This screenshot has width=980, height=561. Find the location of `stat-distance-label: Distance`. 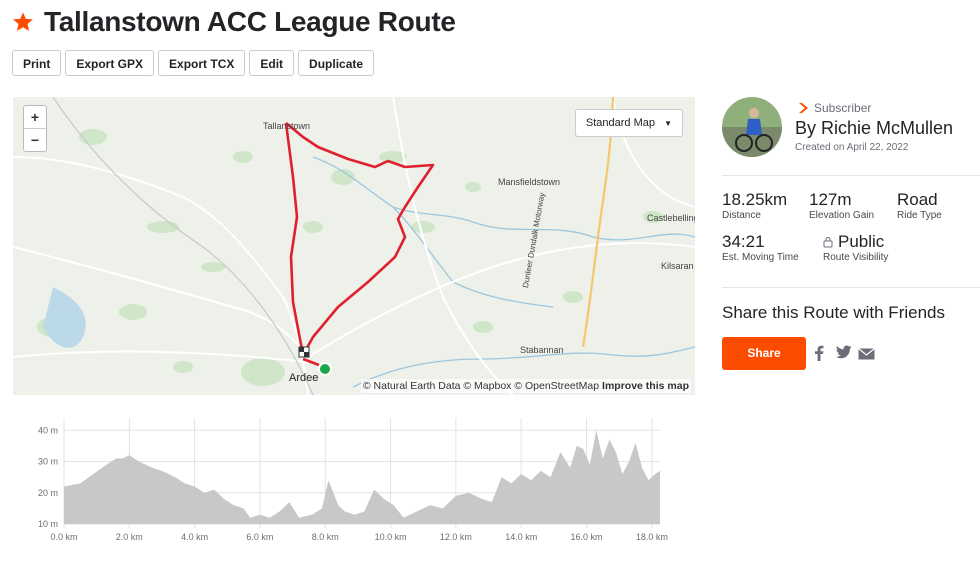

stat-distance-label: Distance is located at coordinates (741, 215).